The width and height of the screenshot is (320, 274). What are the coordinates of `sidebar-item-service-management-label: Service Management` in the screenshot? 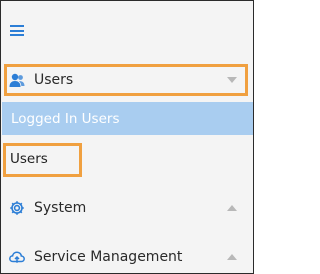 It's located at (108, 257).